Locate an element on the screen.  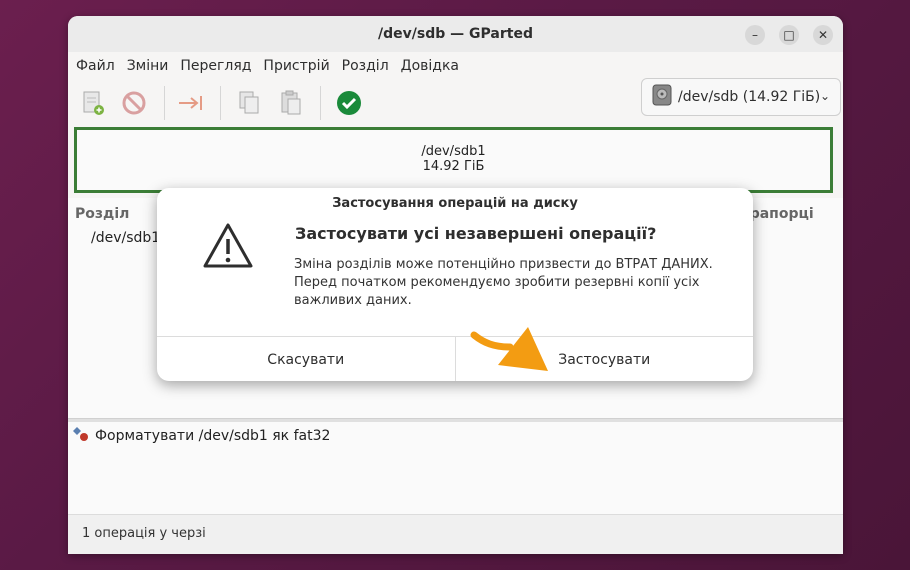
disk-icon is located at coordinates (662, 97).